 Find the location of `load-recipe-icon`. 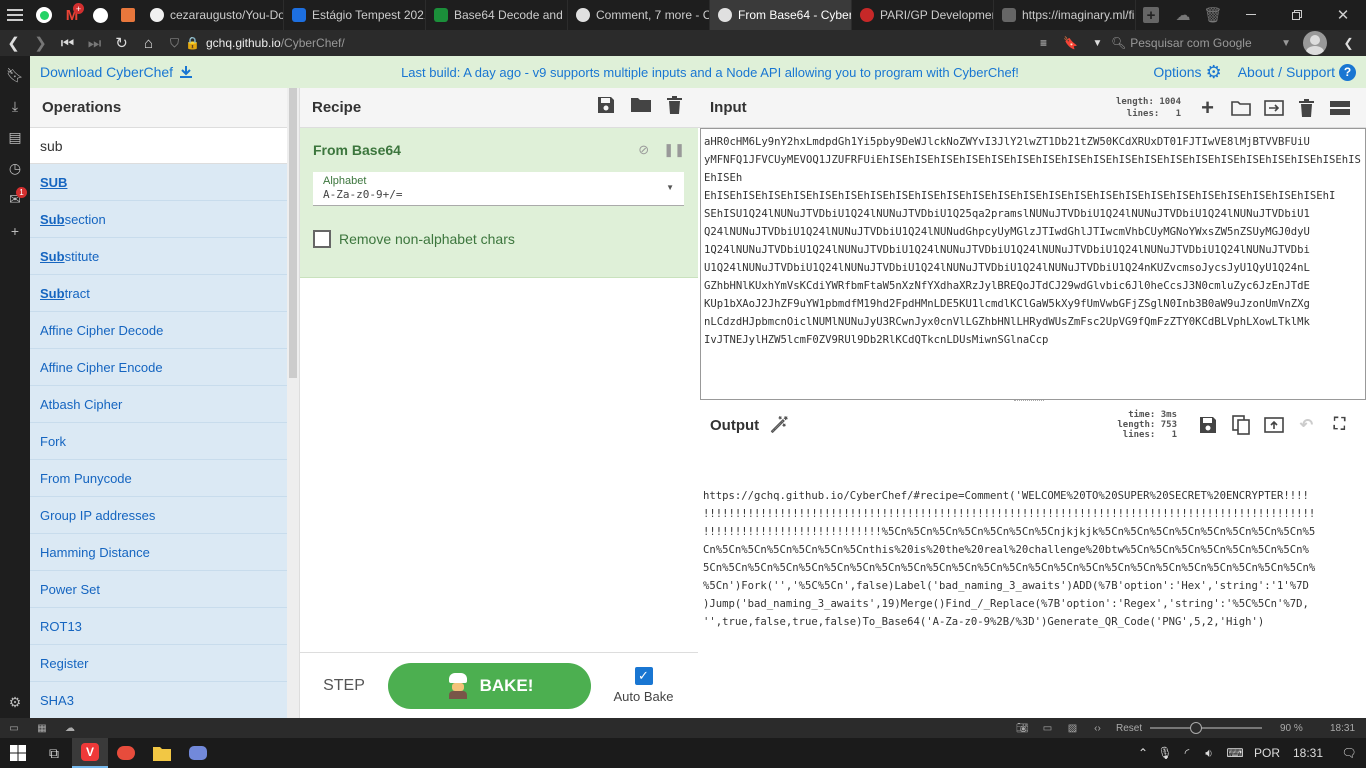

load-recipe-icon is located at coordinates (641, 107).